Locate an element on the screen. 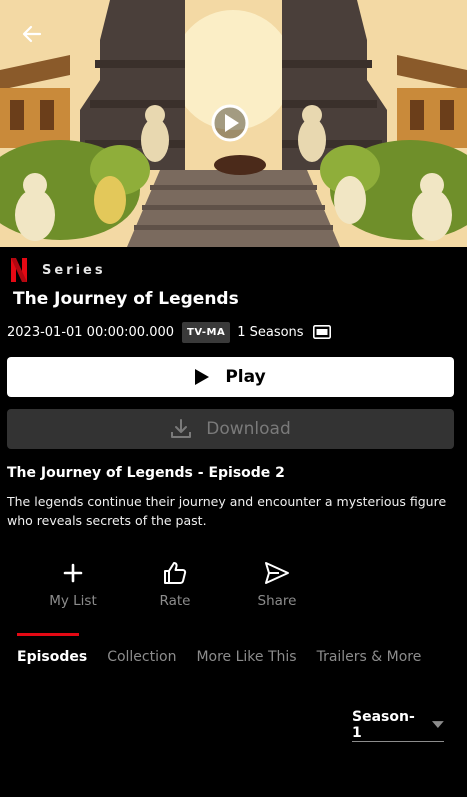 This screenshot has width=467, height=797. my-list-label: My List is located at coordinates (73, 601).